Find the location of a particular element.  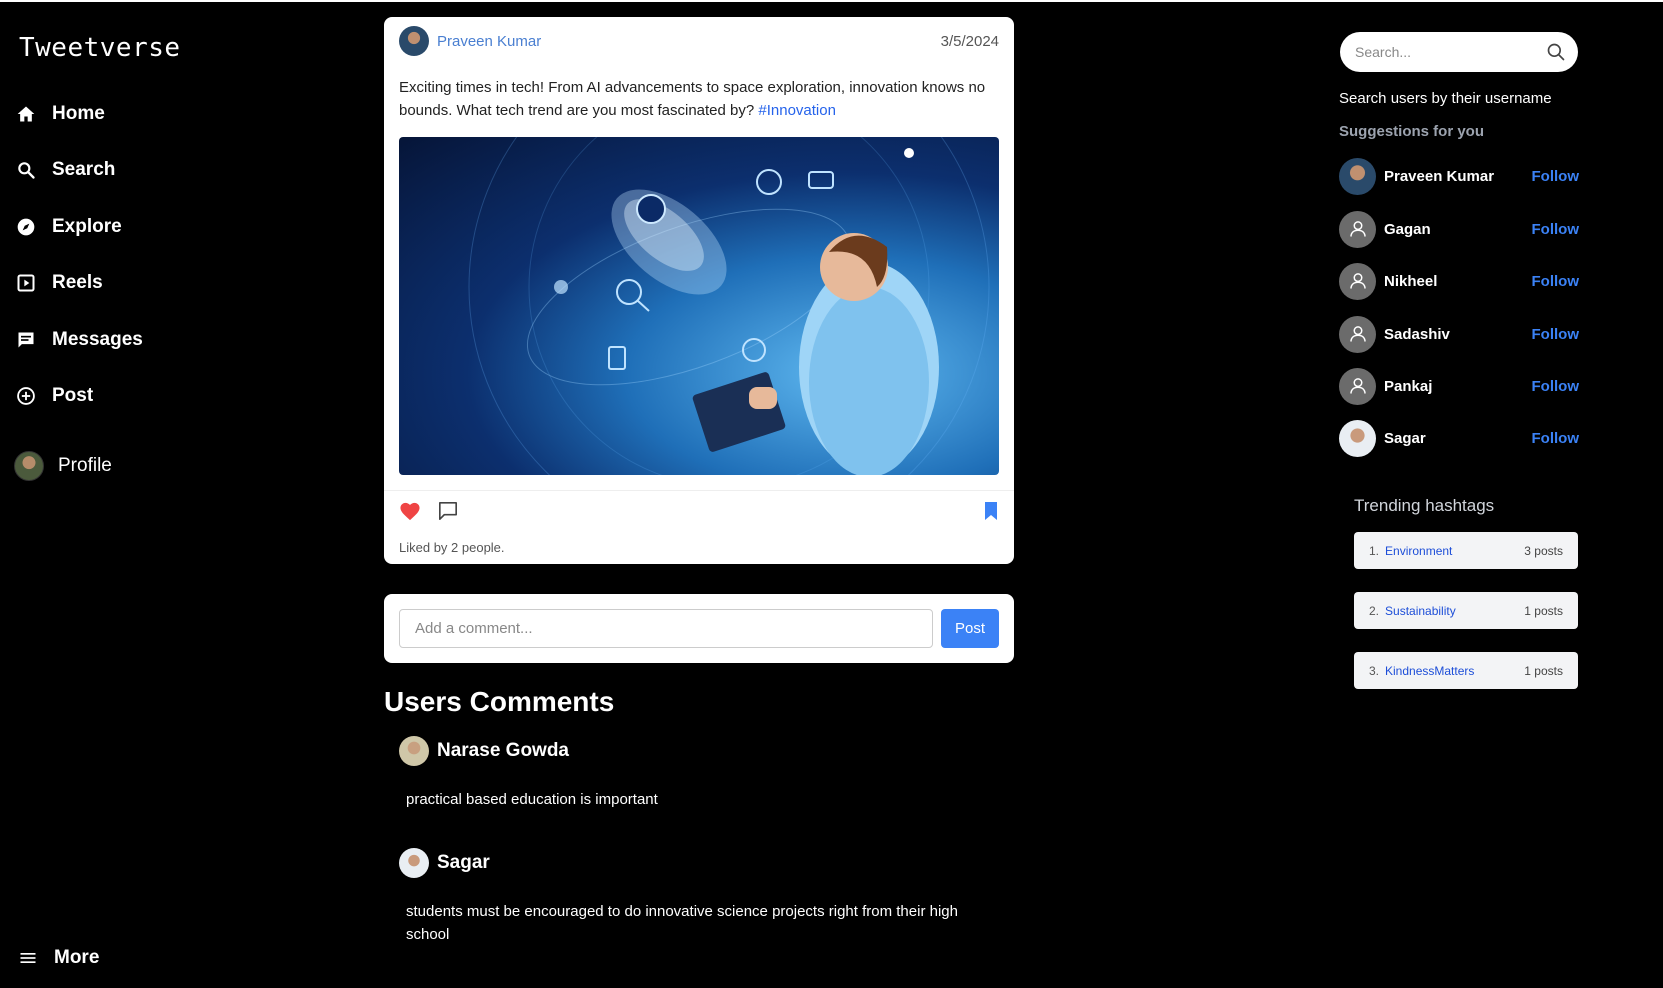

suggestions-heading: Suggestions for you is located at coordinates (1412, 131).